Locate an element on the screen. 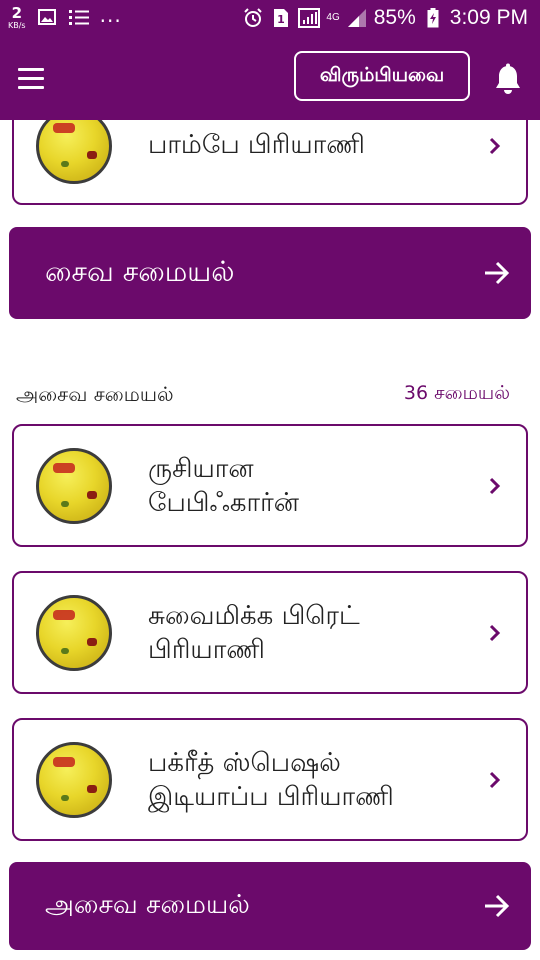  speed-unit: KB/s is located at coordinates (17, 25).